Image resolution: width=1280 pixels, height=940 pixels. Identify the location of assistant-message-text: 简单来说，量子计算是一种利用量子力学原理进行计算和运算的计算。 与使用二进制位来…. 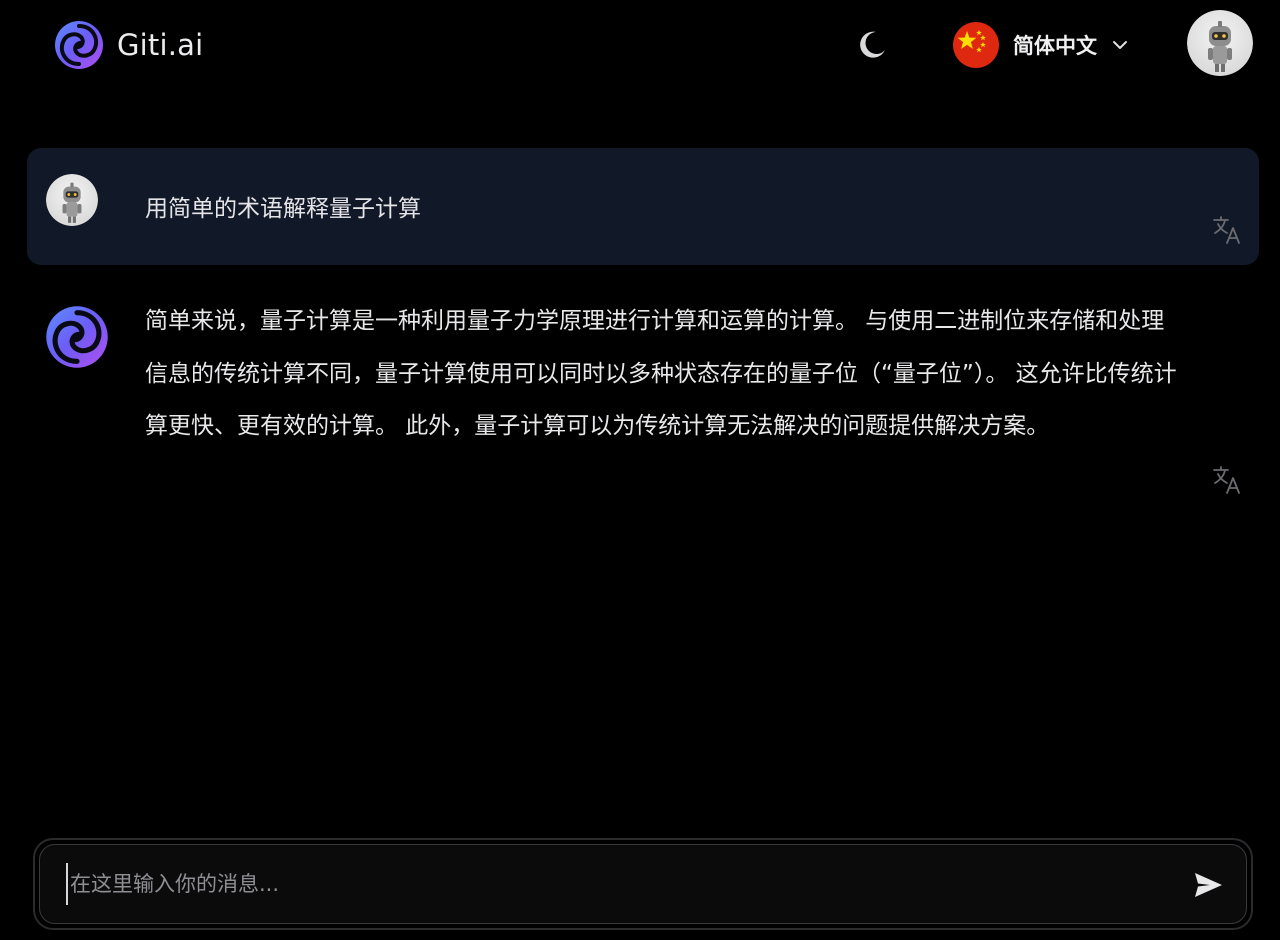
(661, 373).